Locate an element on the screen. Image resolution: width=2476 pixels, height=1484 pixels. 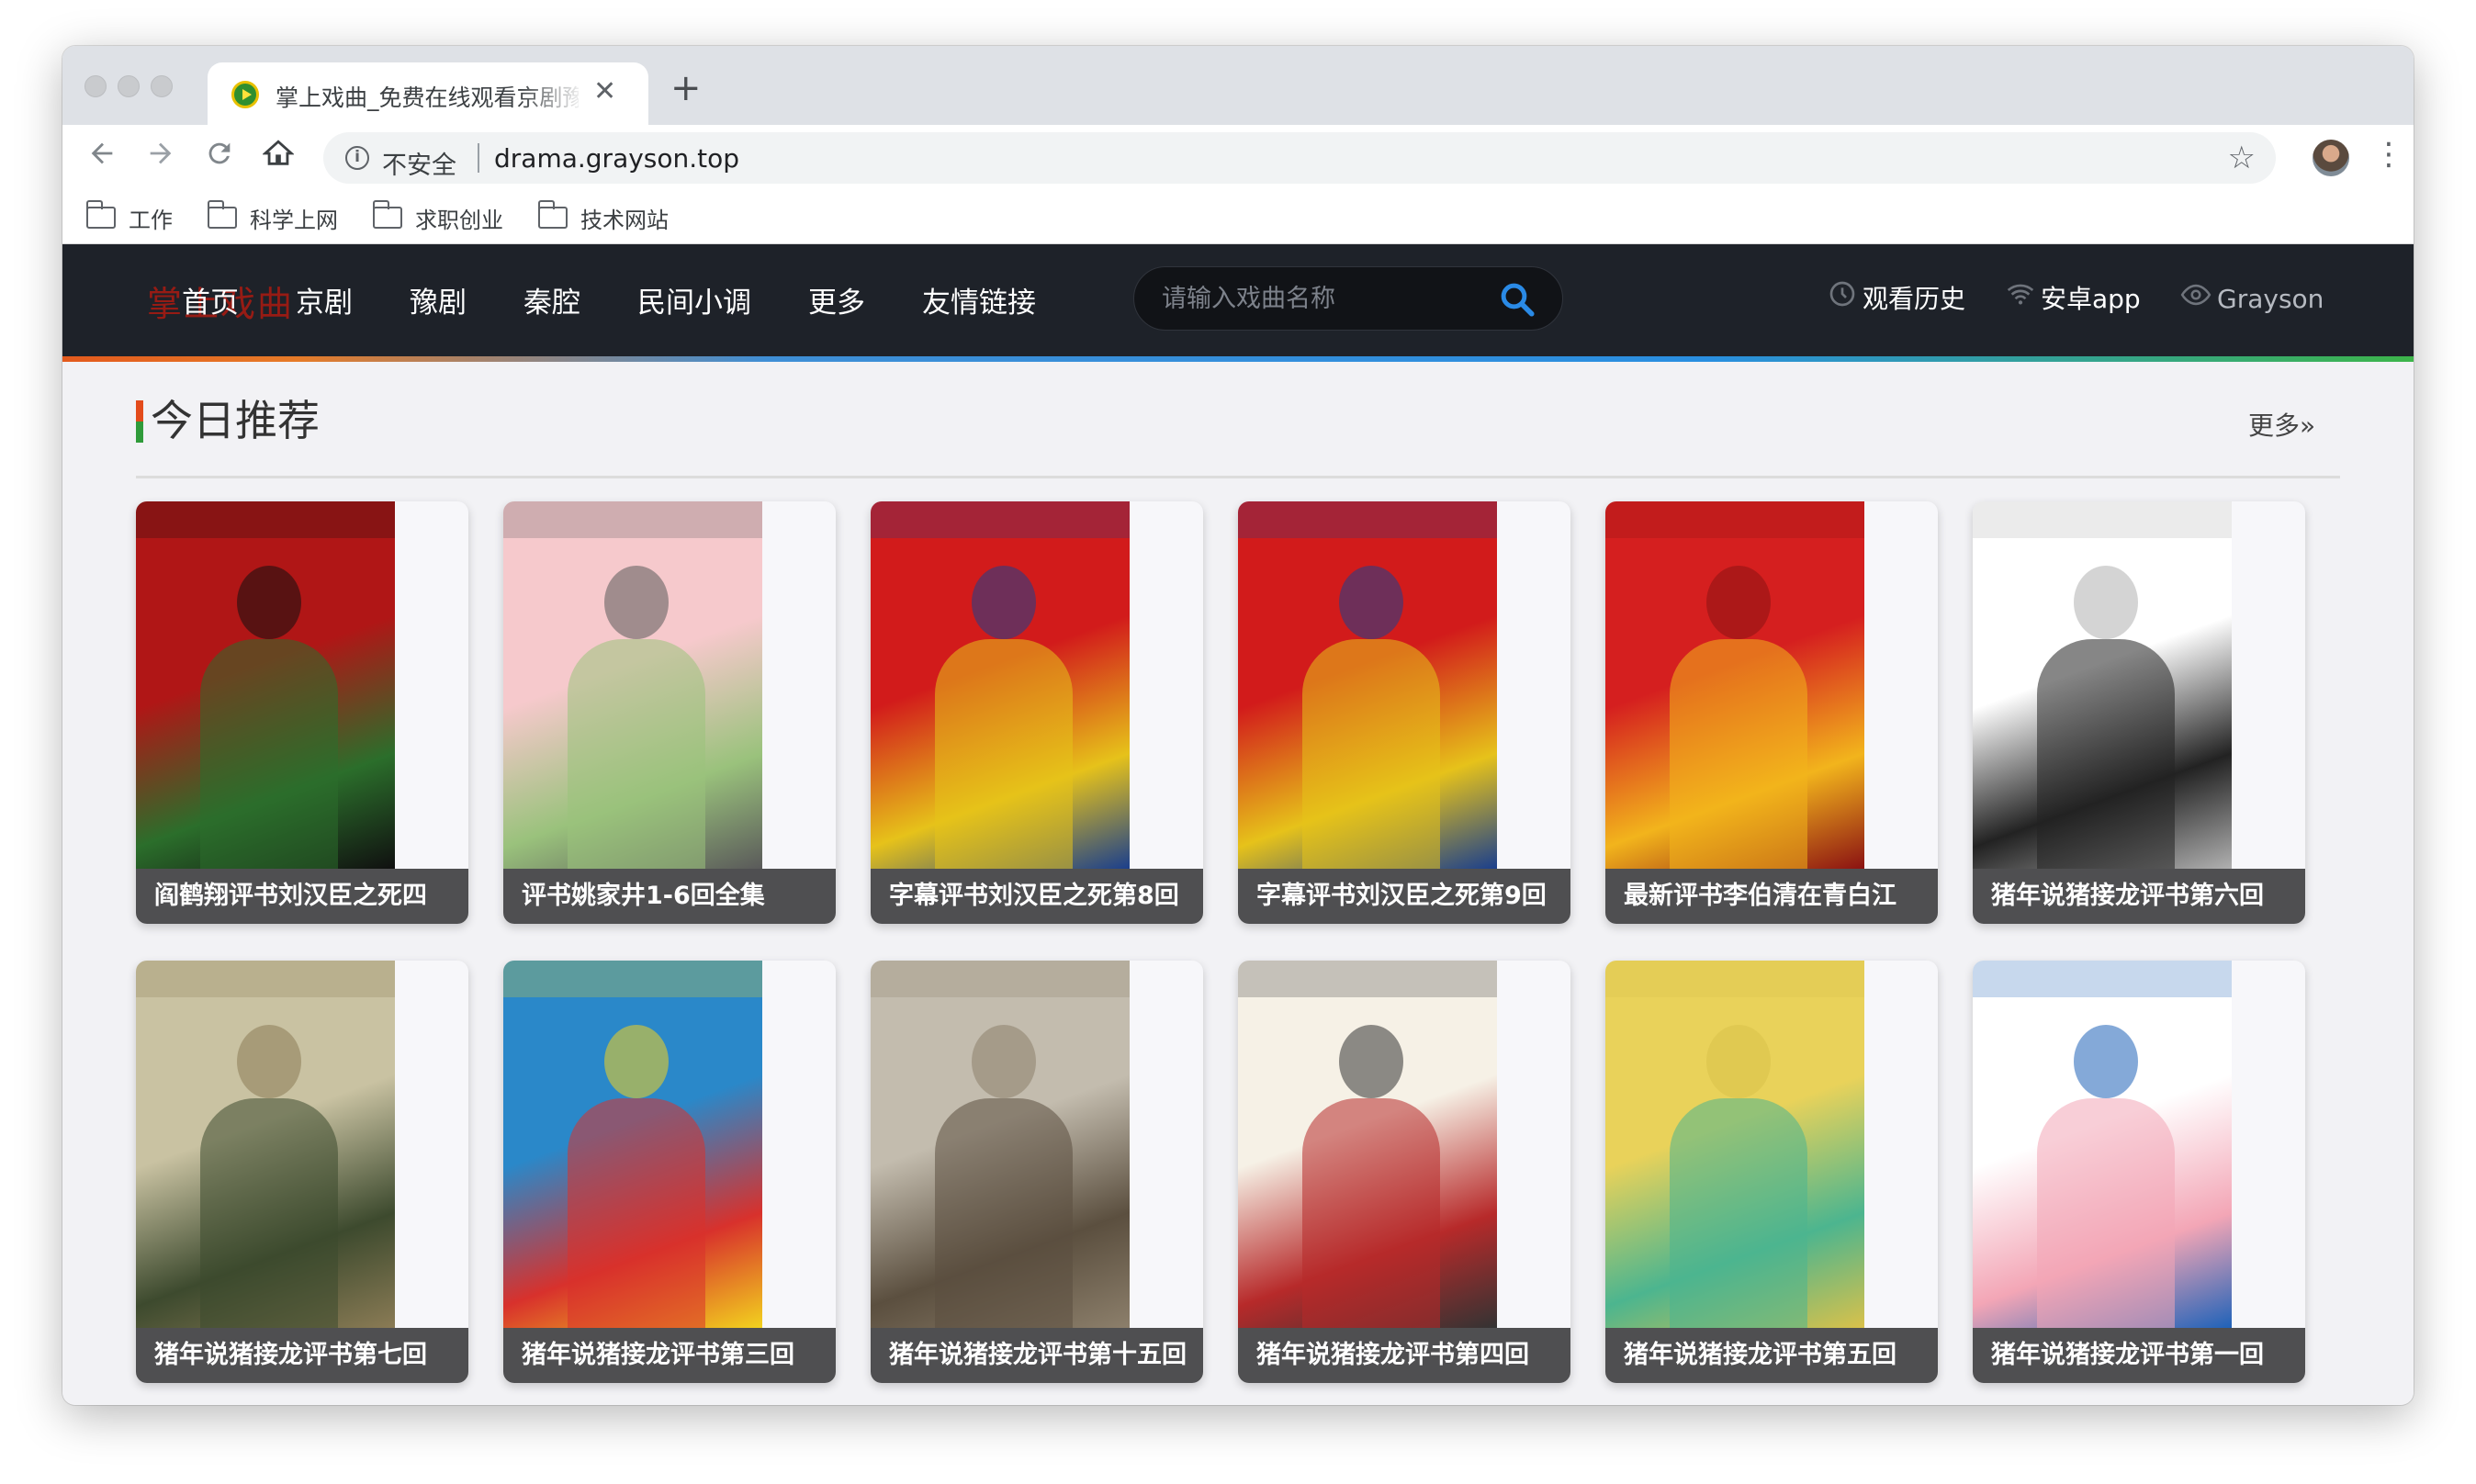
address-bar: i 不安全 drama.grayson.top ☆ is located at coordinates (1299, 158).